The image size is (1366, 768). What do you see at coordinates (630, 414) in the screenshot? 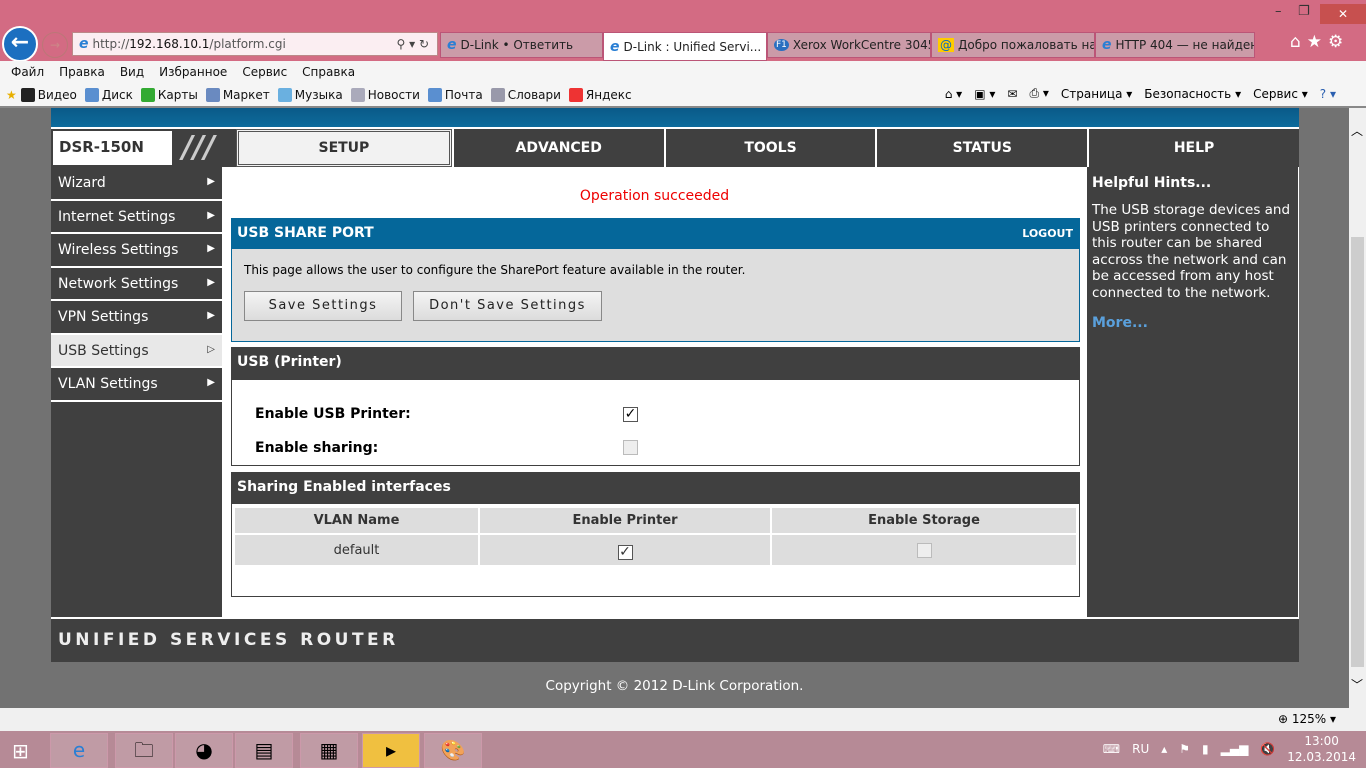
I see `enable-printer-checkbox: ✓` at bounding box center [630, 414].